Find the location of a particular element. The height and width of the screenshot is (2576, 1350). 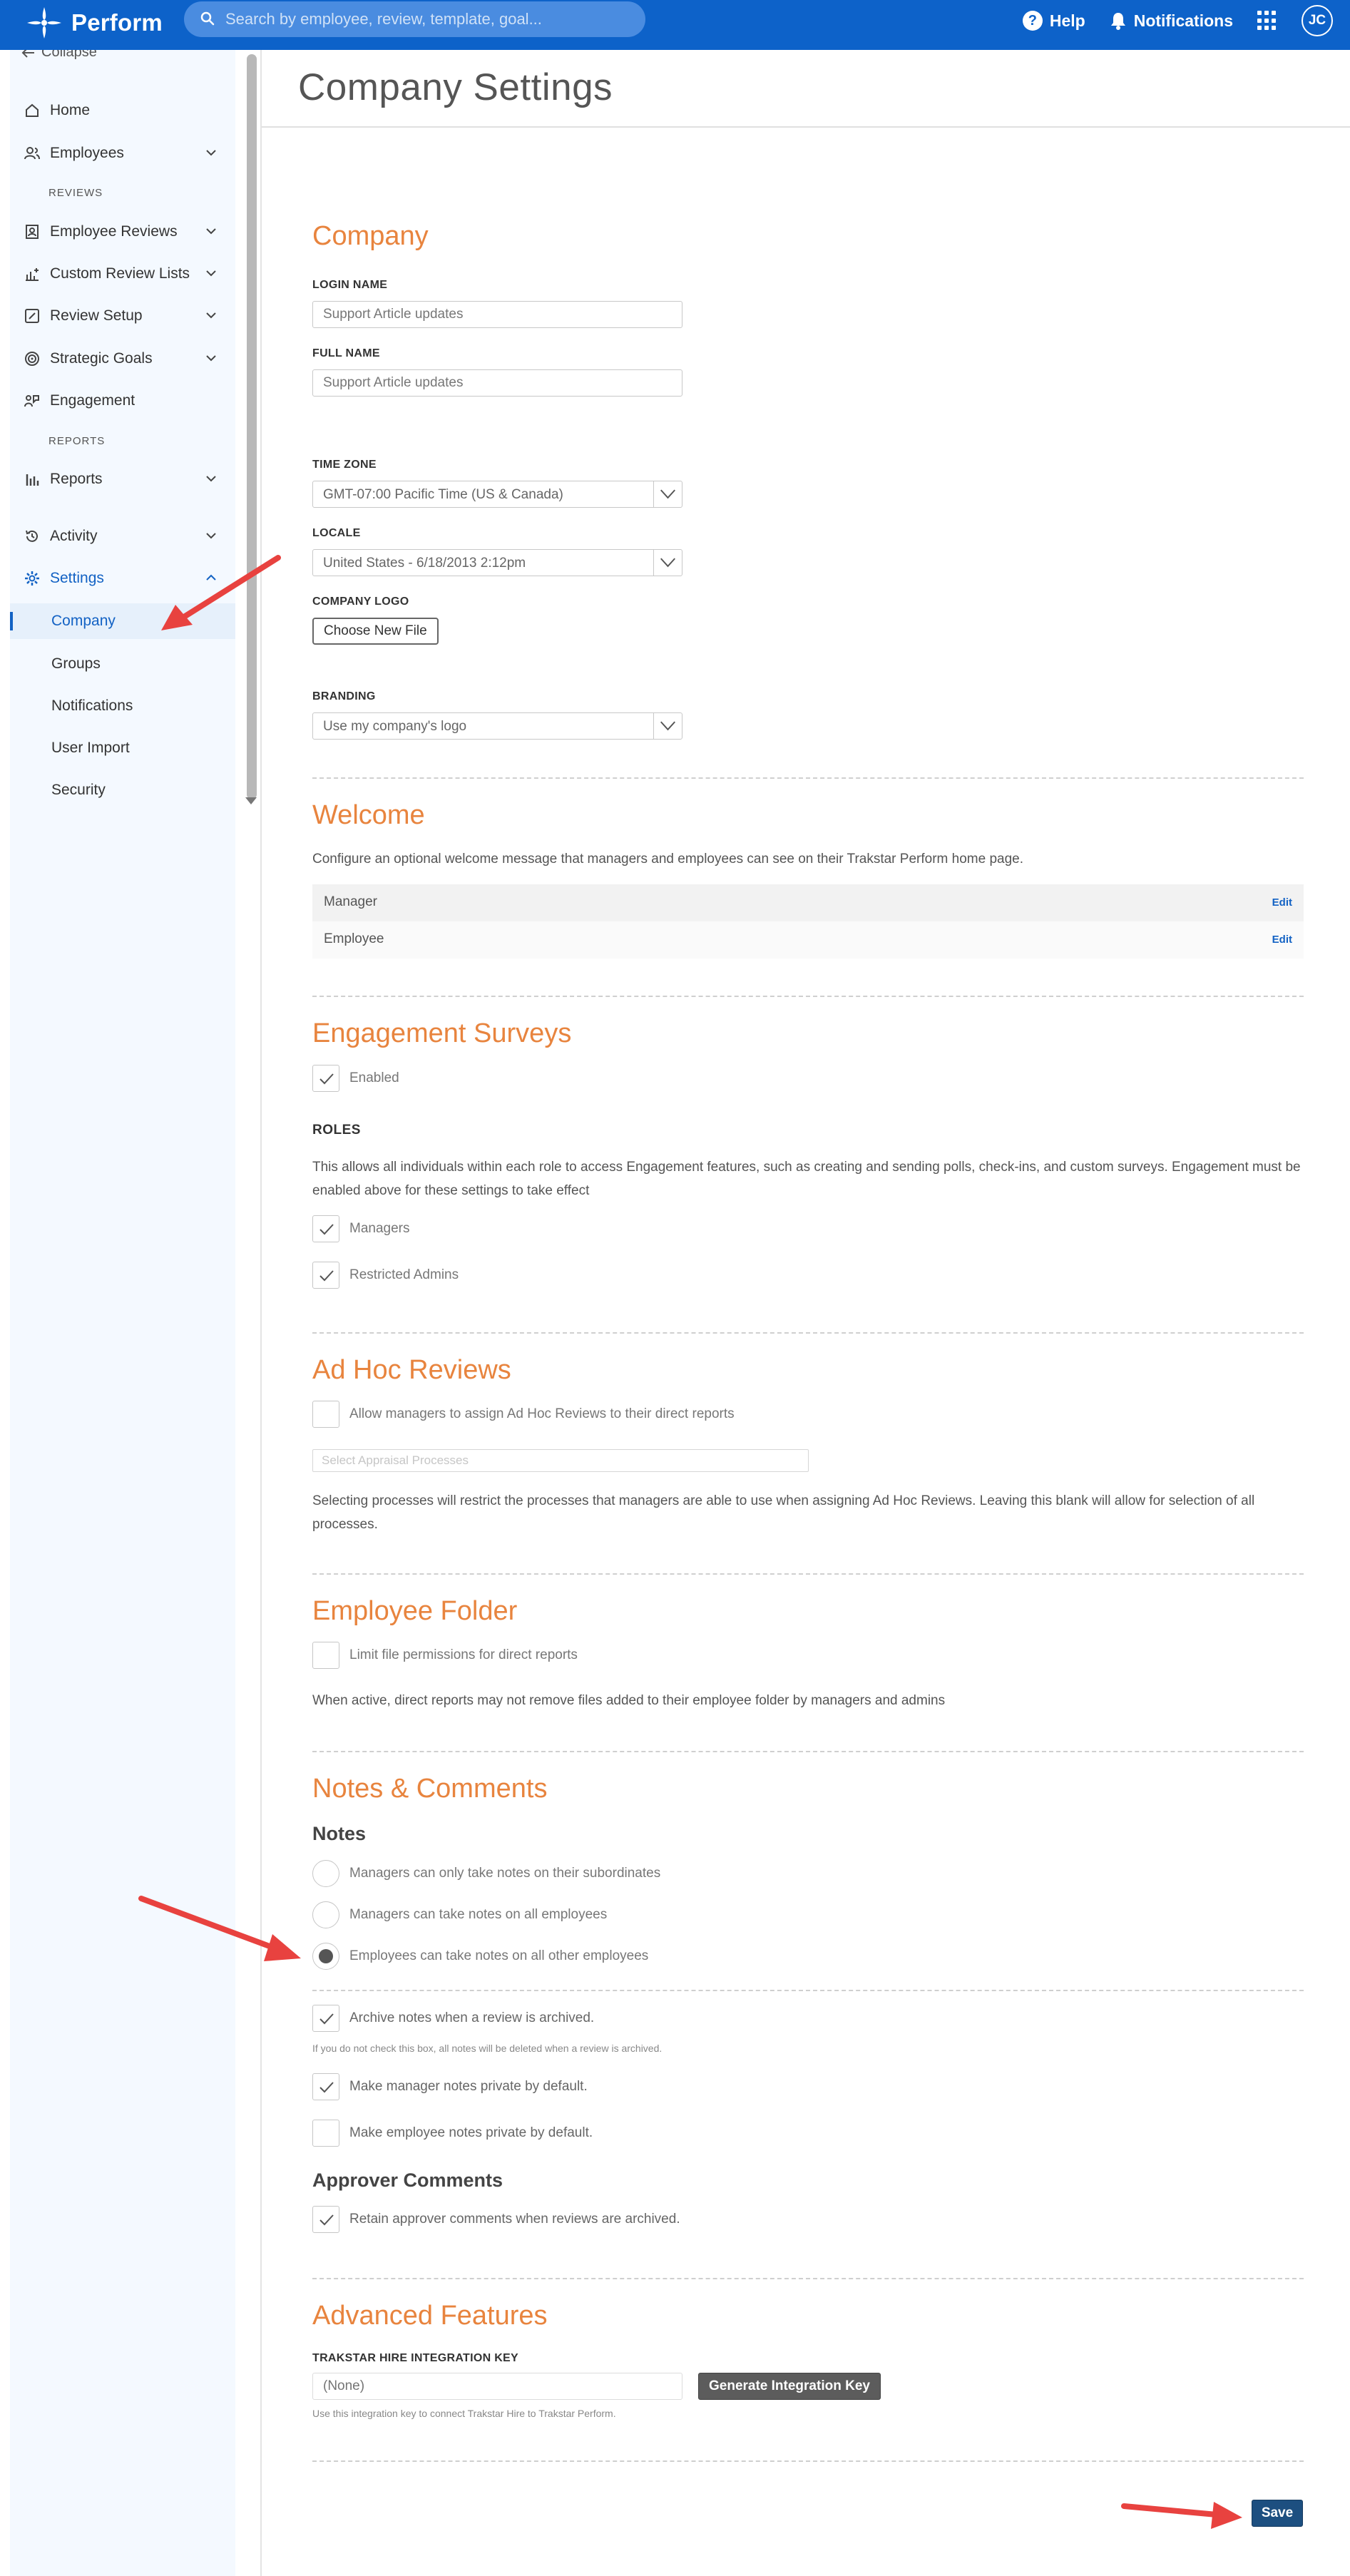

generate-integration-key-button: Generate Integration Key is located at coordinates (790, 2387).